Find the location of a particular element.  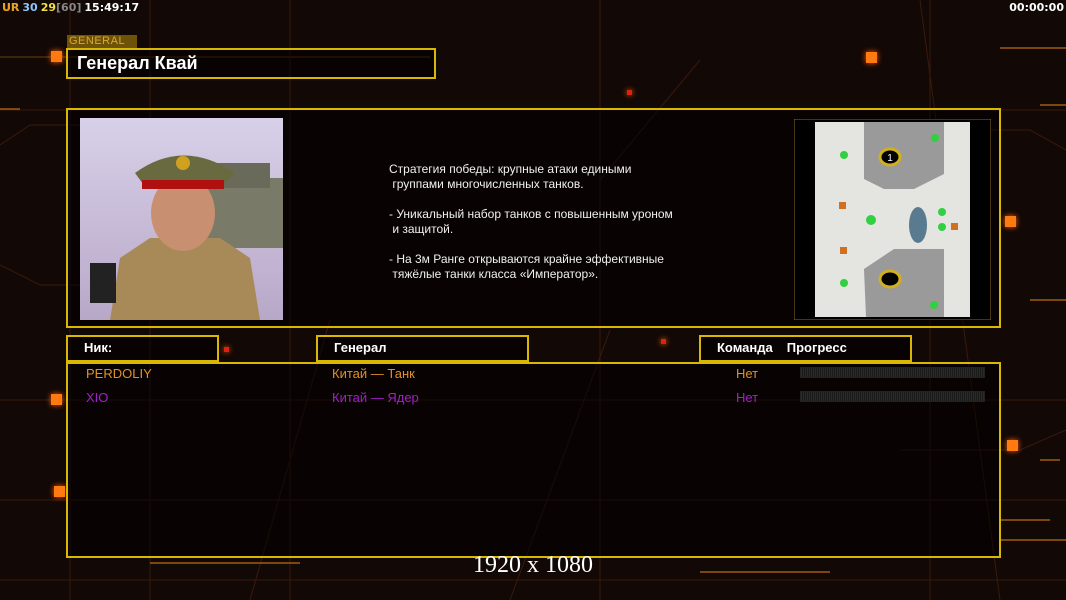

player-nick: XIO is located at coordinates (97, 397).